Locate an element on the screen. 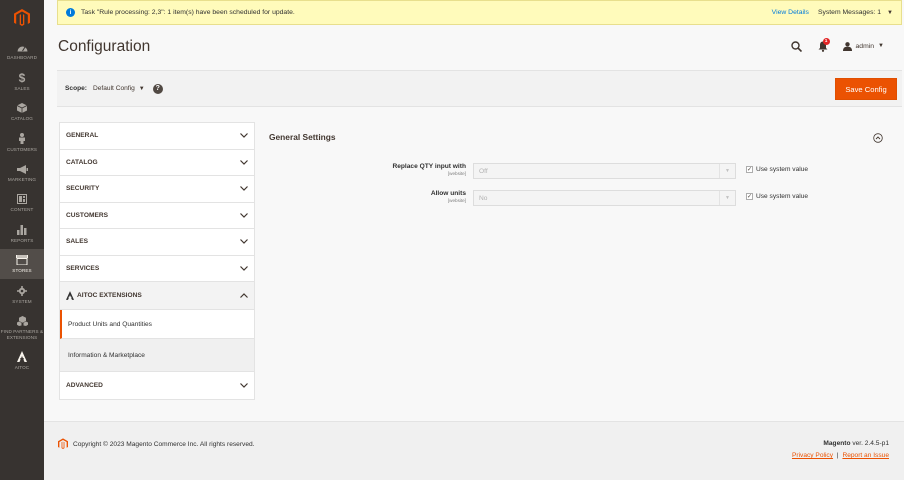 The width and height of the screenshot is (904, 480). scope-label: Scope: is located at coordinates (76, 88).